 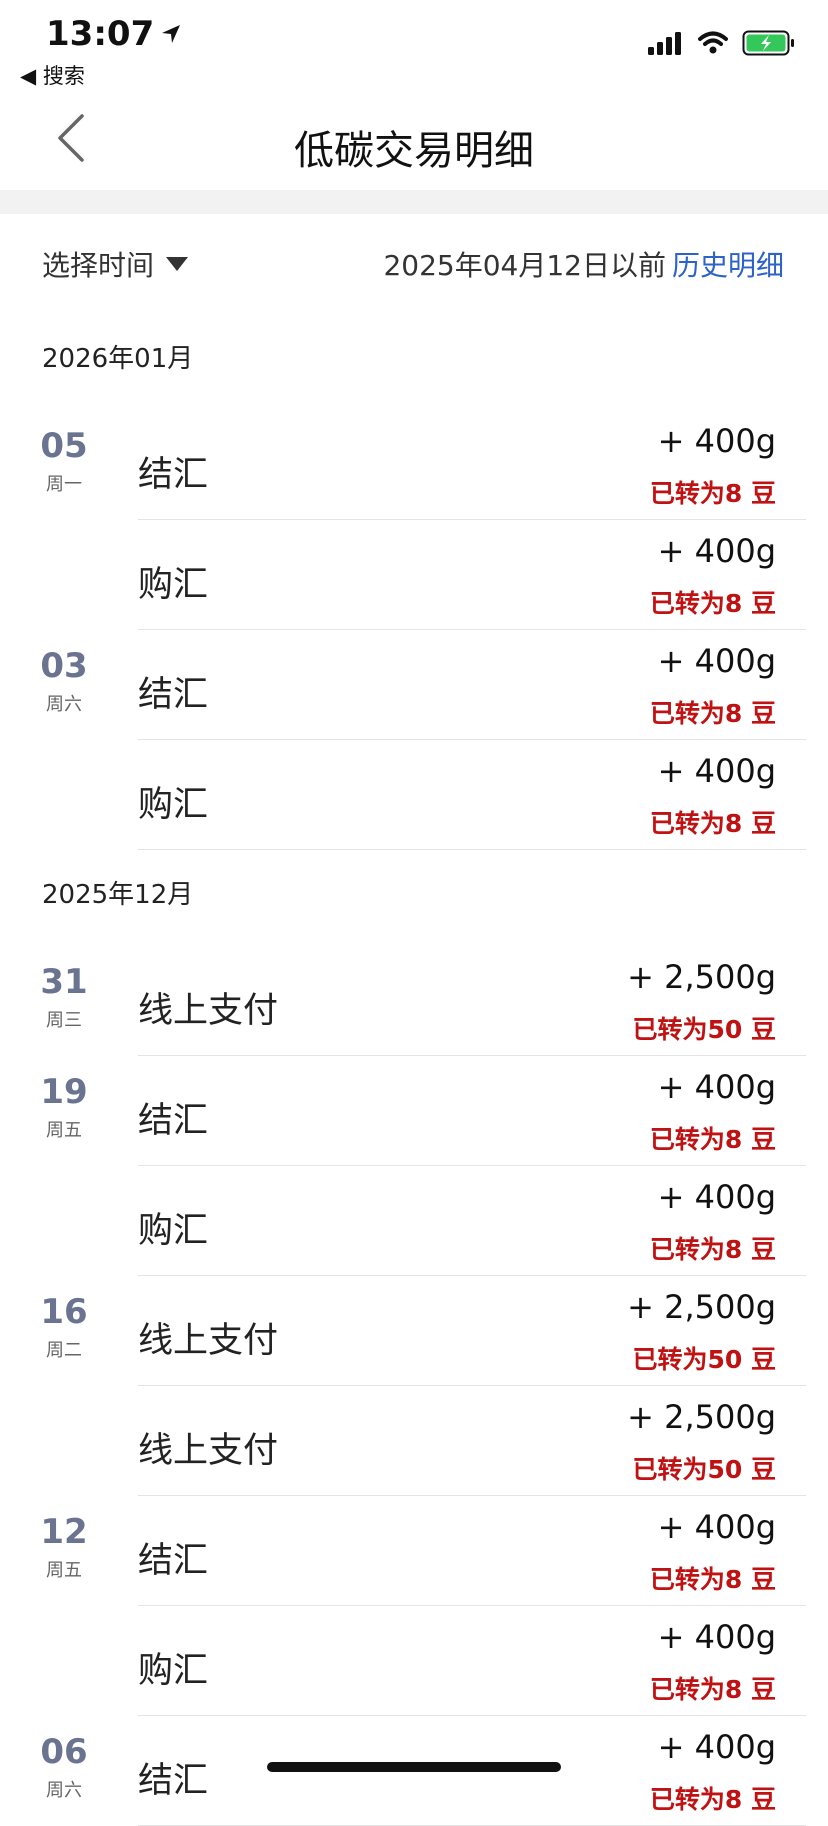 What do you see at coordinates (768, 43) in the screenshot?
I see `battery-charging-icon` at bounding box center [768, 43].